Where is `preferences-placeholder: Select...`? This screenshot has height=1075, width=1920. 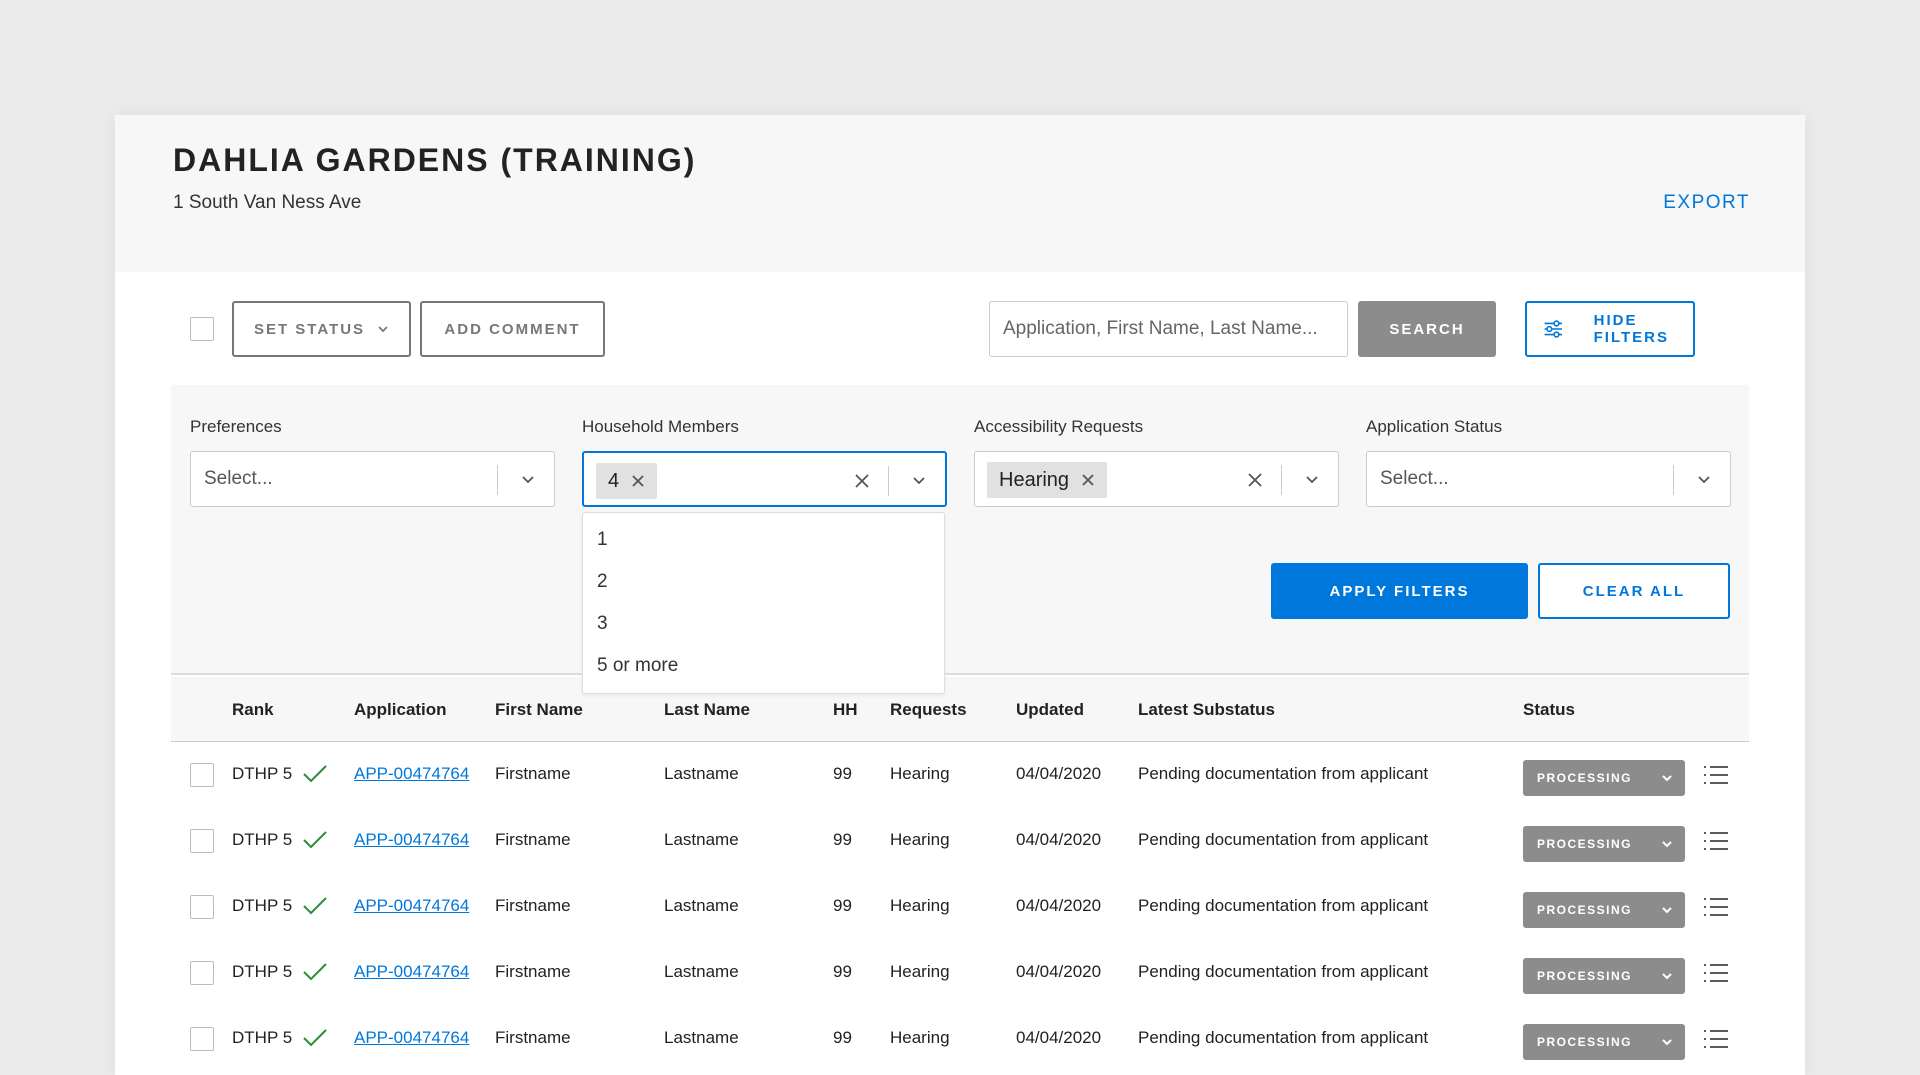
preferences-placeholder: Select... is located at coordinates (238, 478).